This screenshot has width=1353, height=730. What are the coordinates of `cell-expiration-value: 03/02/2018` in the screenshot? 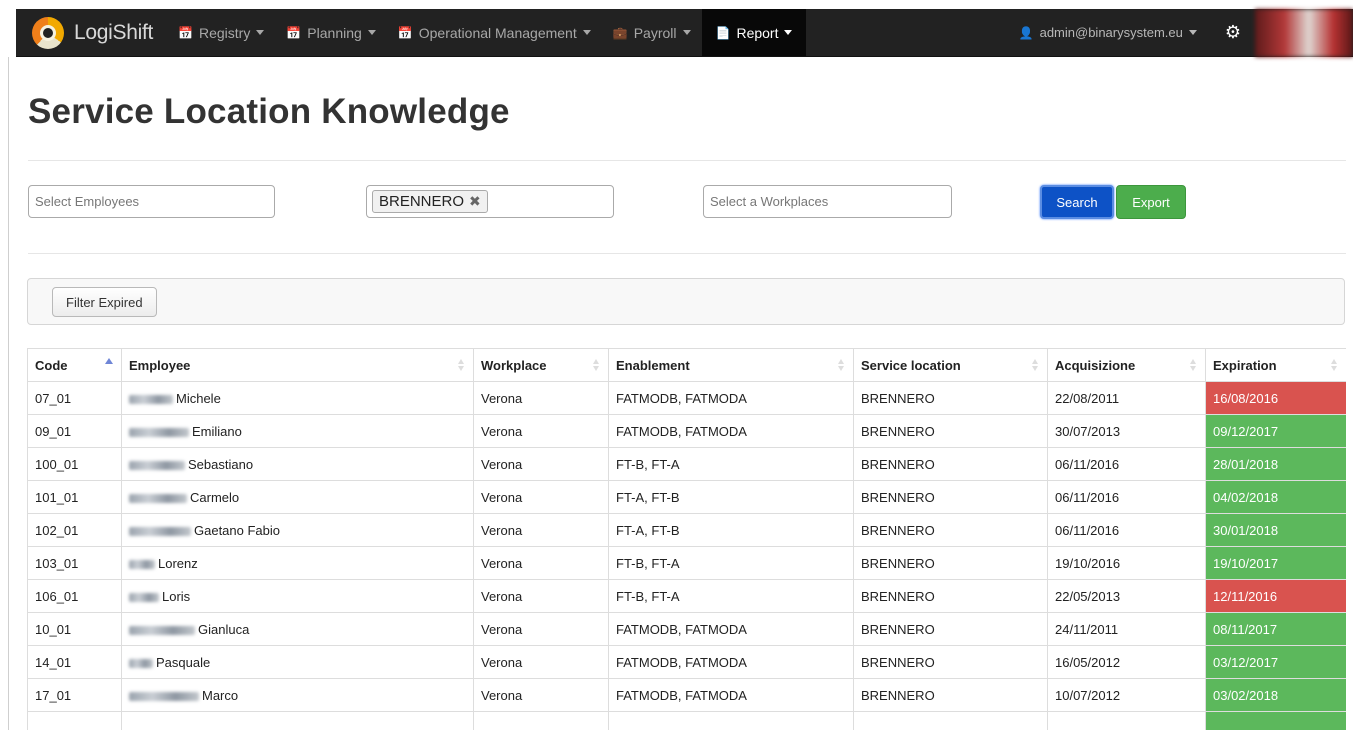 It's located at (1246, 695).